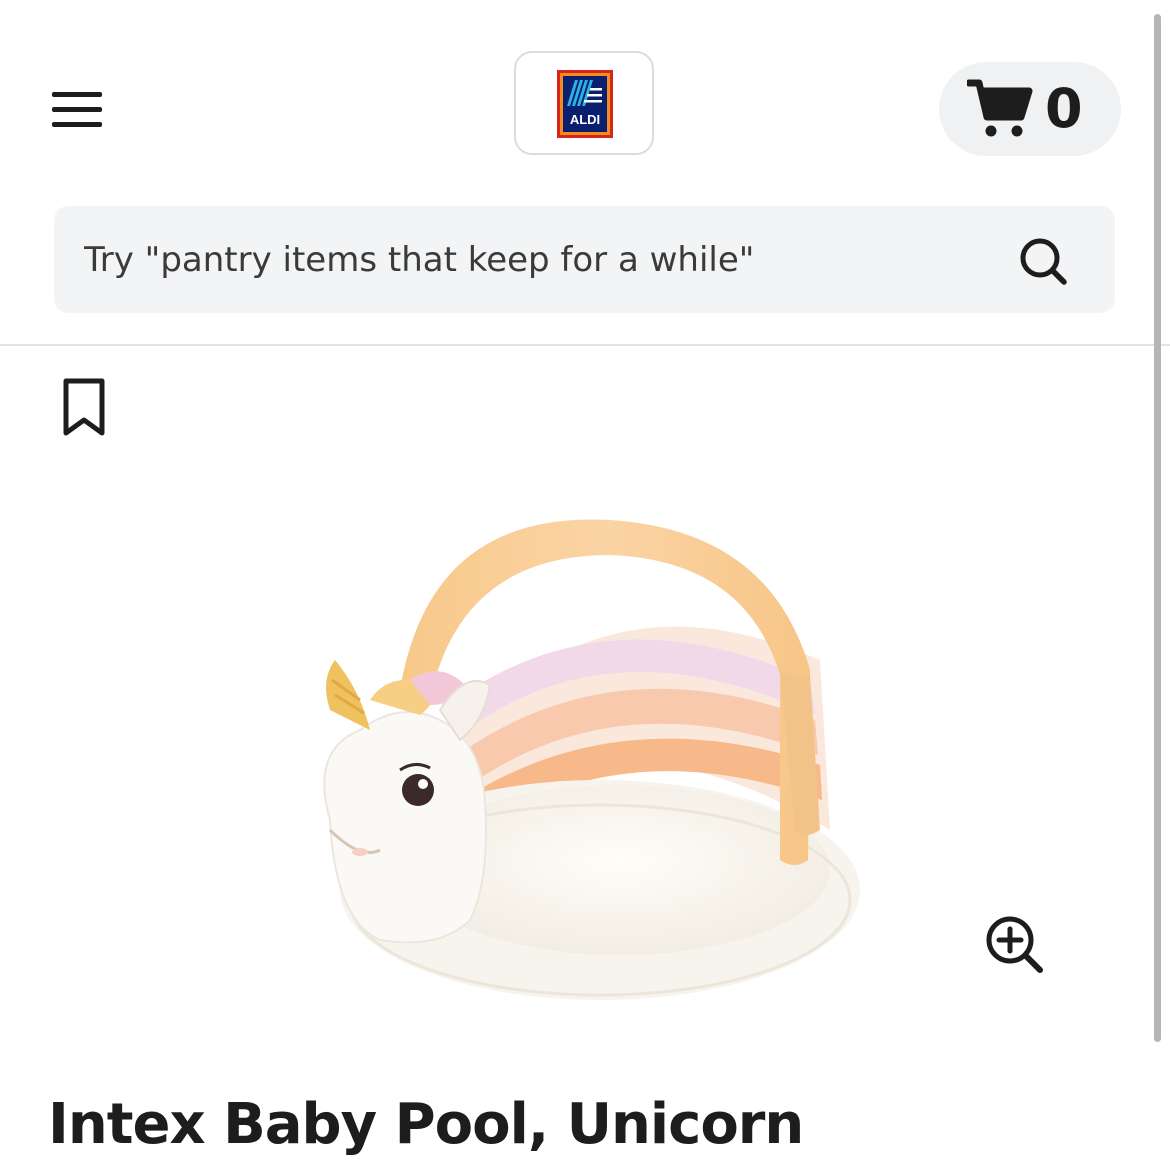  I want to click on zoom-in-icon, so click(1015, 945).